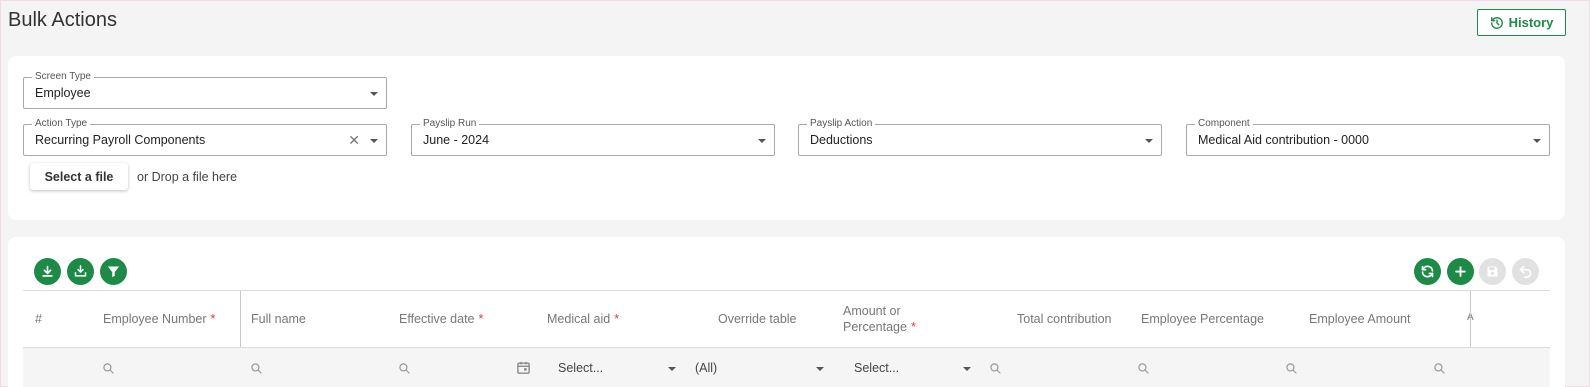 The image size is (1590, 387). Describe the element at coordinates (62, 20) in the screenshot. I see `page-title: Bulk Actions` at that location.